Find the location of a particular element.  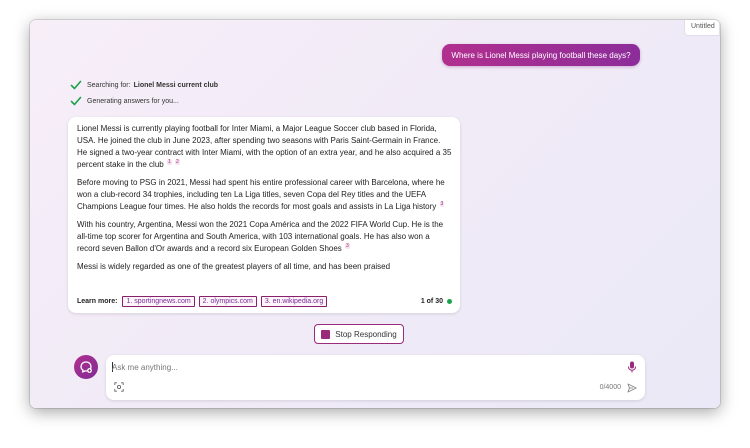

turn-counter: 1 of 30 is located at coordinates (436, 301).